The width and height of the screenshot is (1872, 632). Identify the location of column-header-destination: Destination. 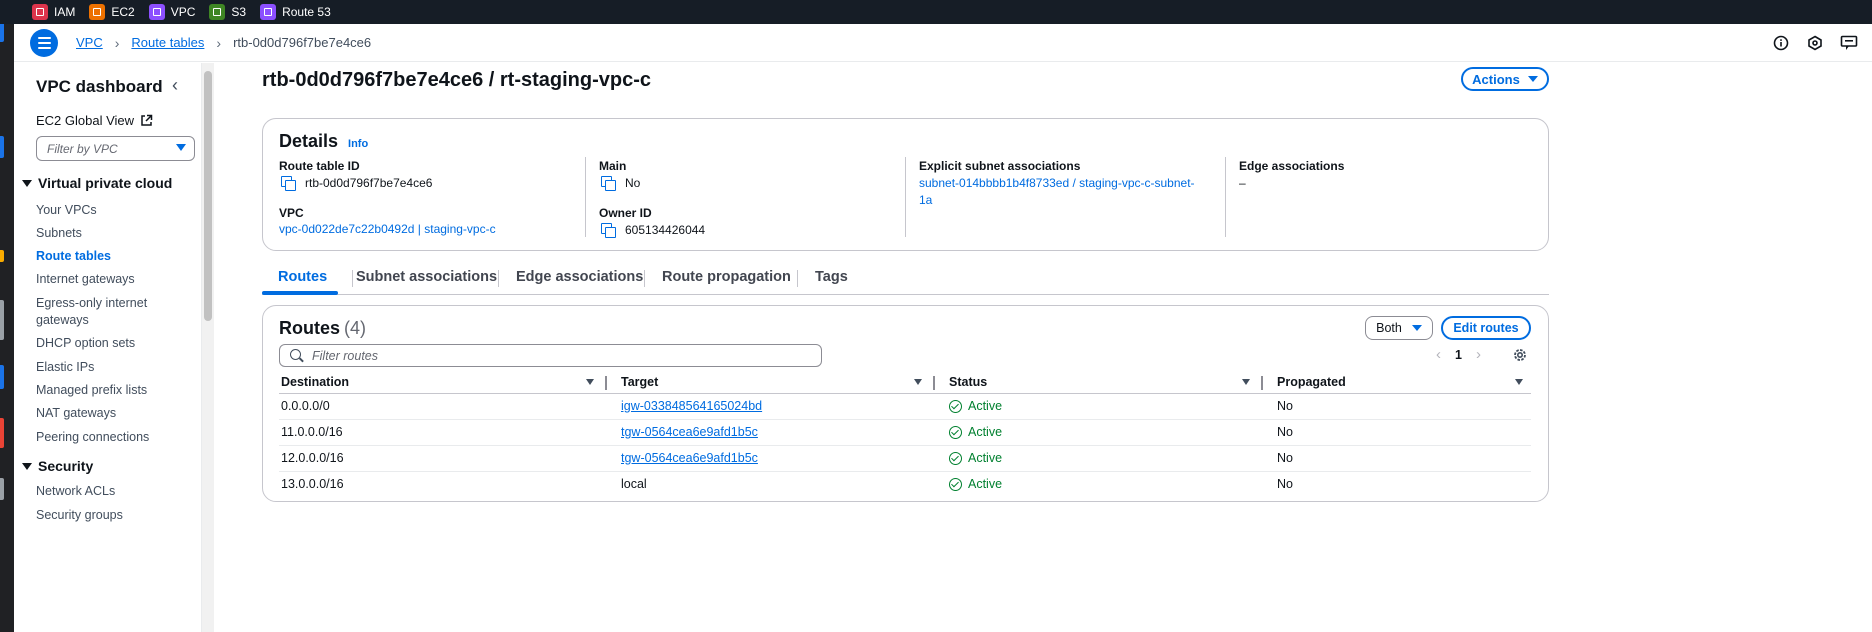
(449, 383).